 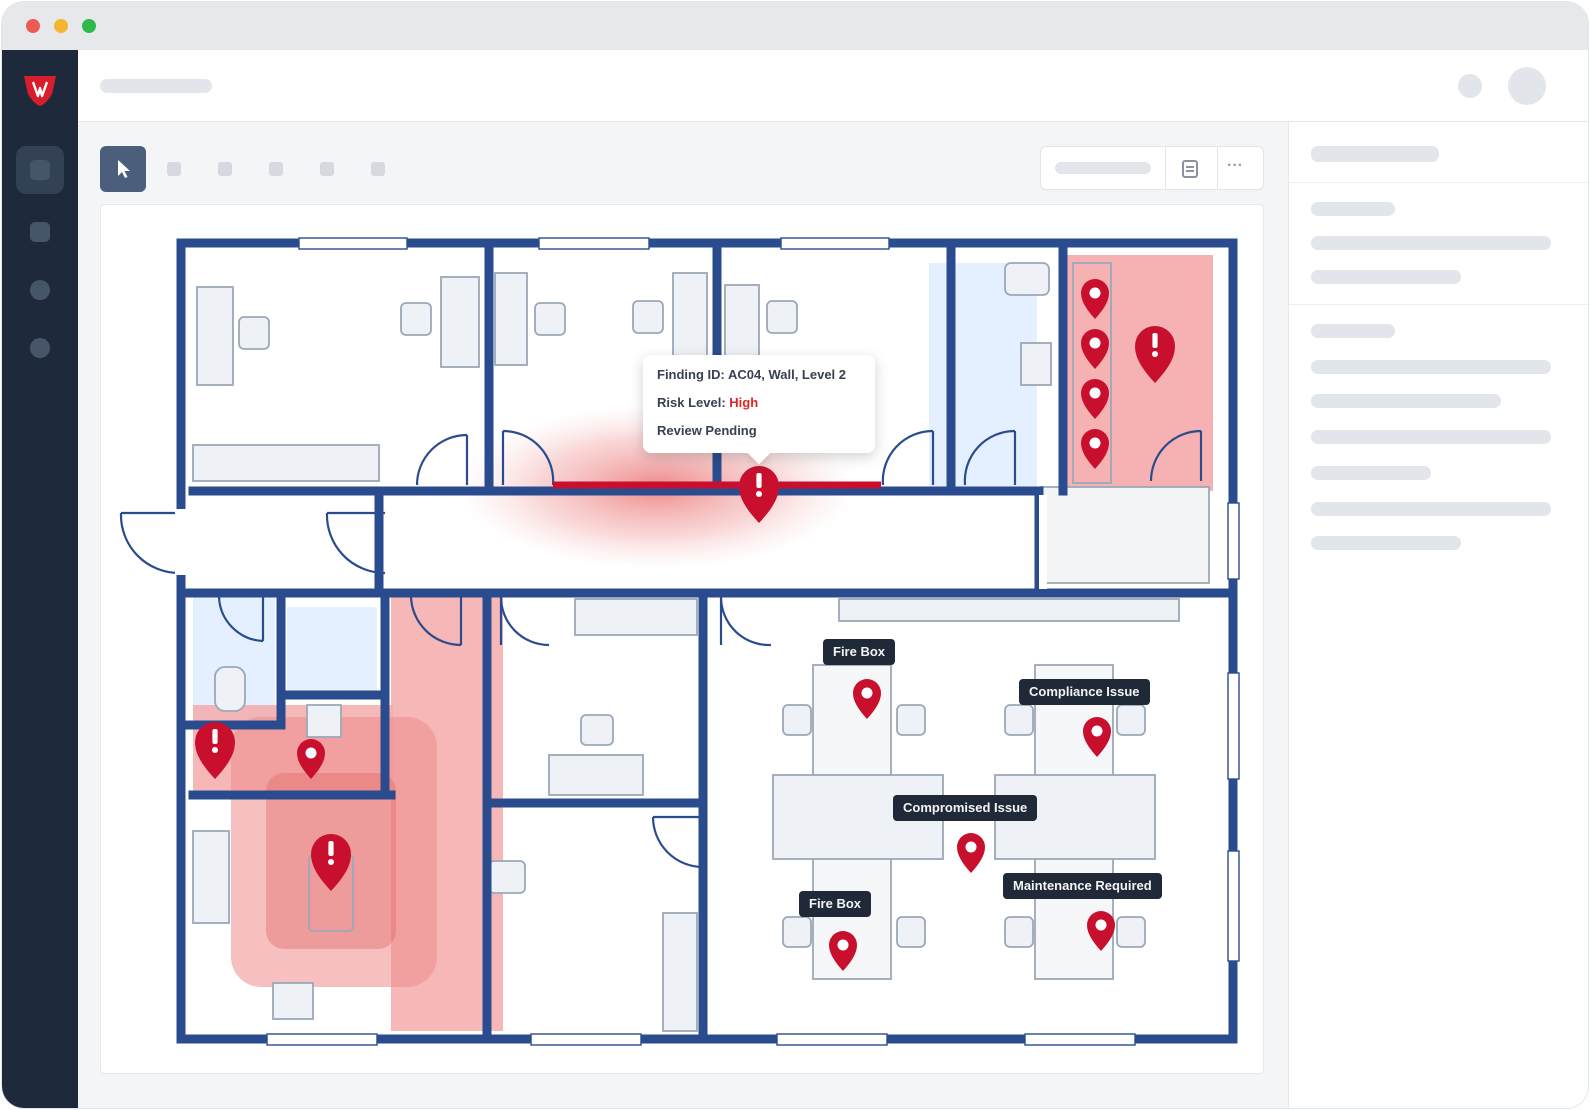 What do you see at coordinates (1353, 209) in the screenshot?
I see `panel-section-heading` at bounding box center [1353, 209].